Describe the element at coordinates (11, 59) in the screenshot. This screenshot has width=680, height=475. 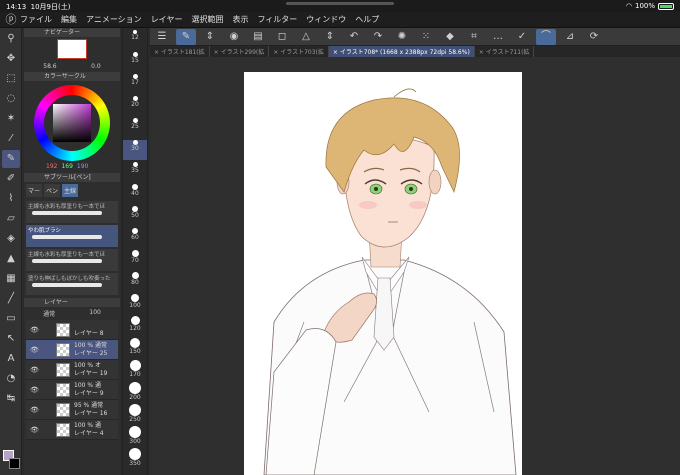
I see `move-icon: ✥` at that location.